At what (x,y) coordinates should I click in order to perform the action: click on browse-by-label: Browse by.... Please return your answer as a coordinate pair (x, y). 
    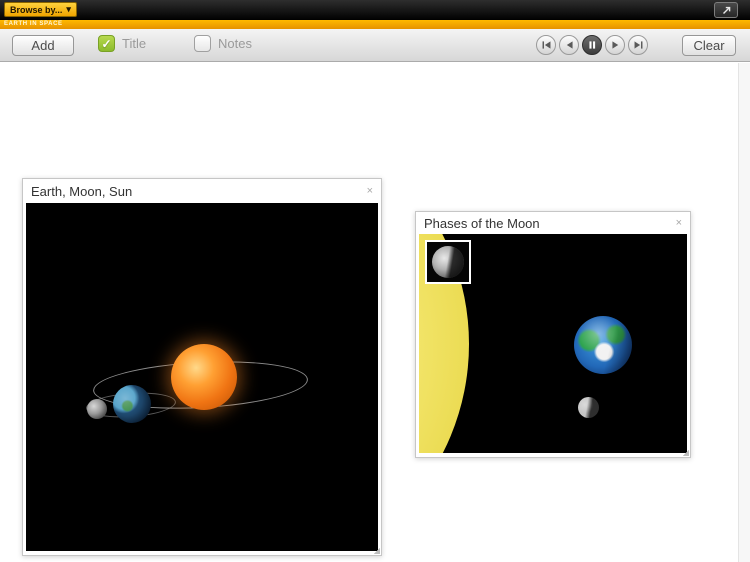
    Looking at the image, I should click on (36, 9).